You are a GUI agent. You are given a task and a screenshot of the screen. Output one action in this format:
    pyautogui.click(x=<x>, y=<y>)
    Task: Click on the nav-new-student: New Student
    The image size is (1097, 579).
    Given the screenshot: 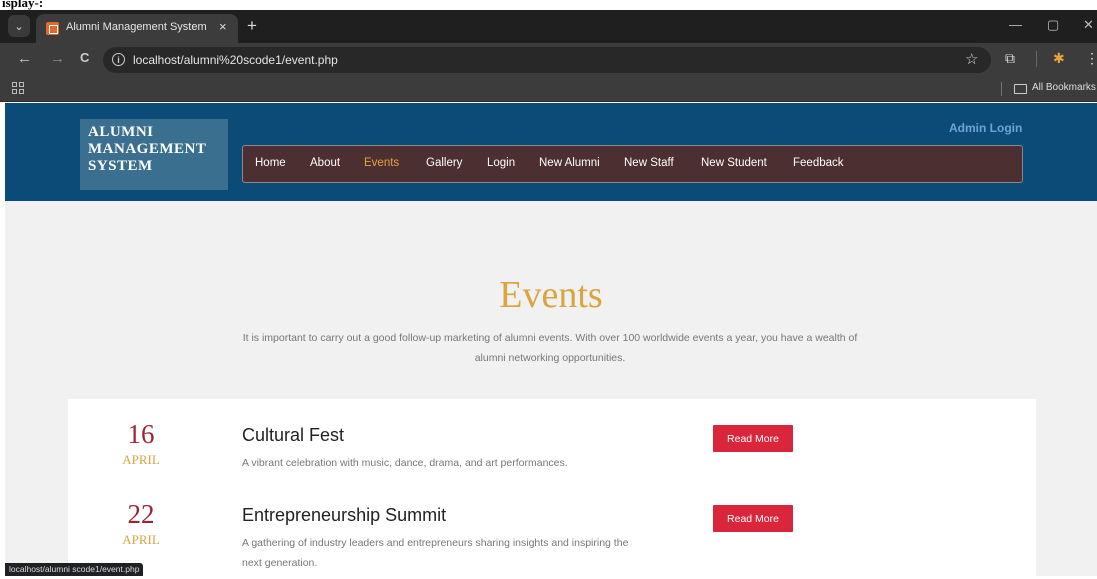 What is the action you would take?
    pyautogui.click(x=734, y=163)
    